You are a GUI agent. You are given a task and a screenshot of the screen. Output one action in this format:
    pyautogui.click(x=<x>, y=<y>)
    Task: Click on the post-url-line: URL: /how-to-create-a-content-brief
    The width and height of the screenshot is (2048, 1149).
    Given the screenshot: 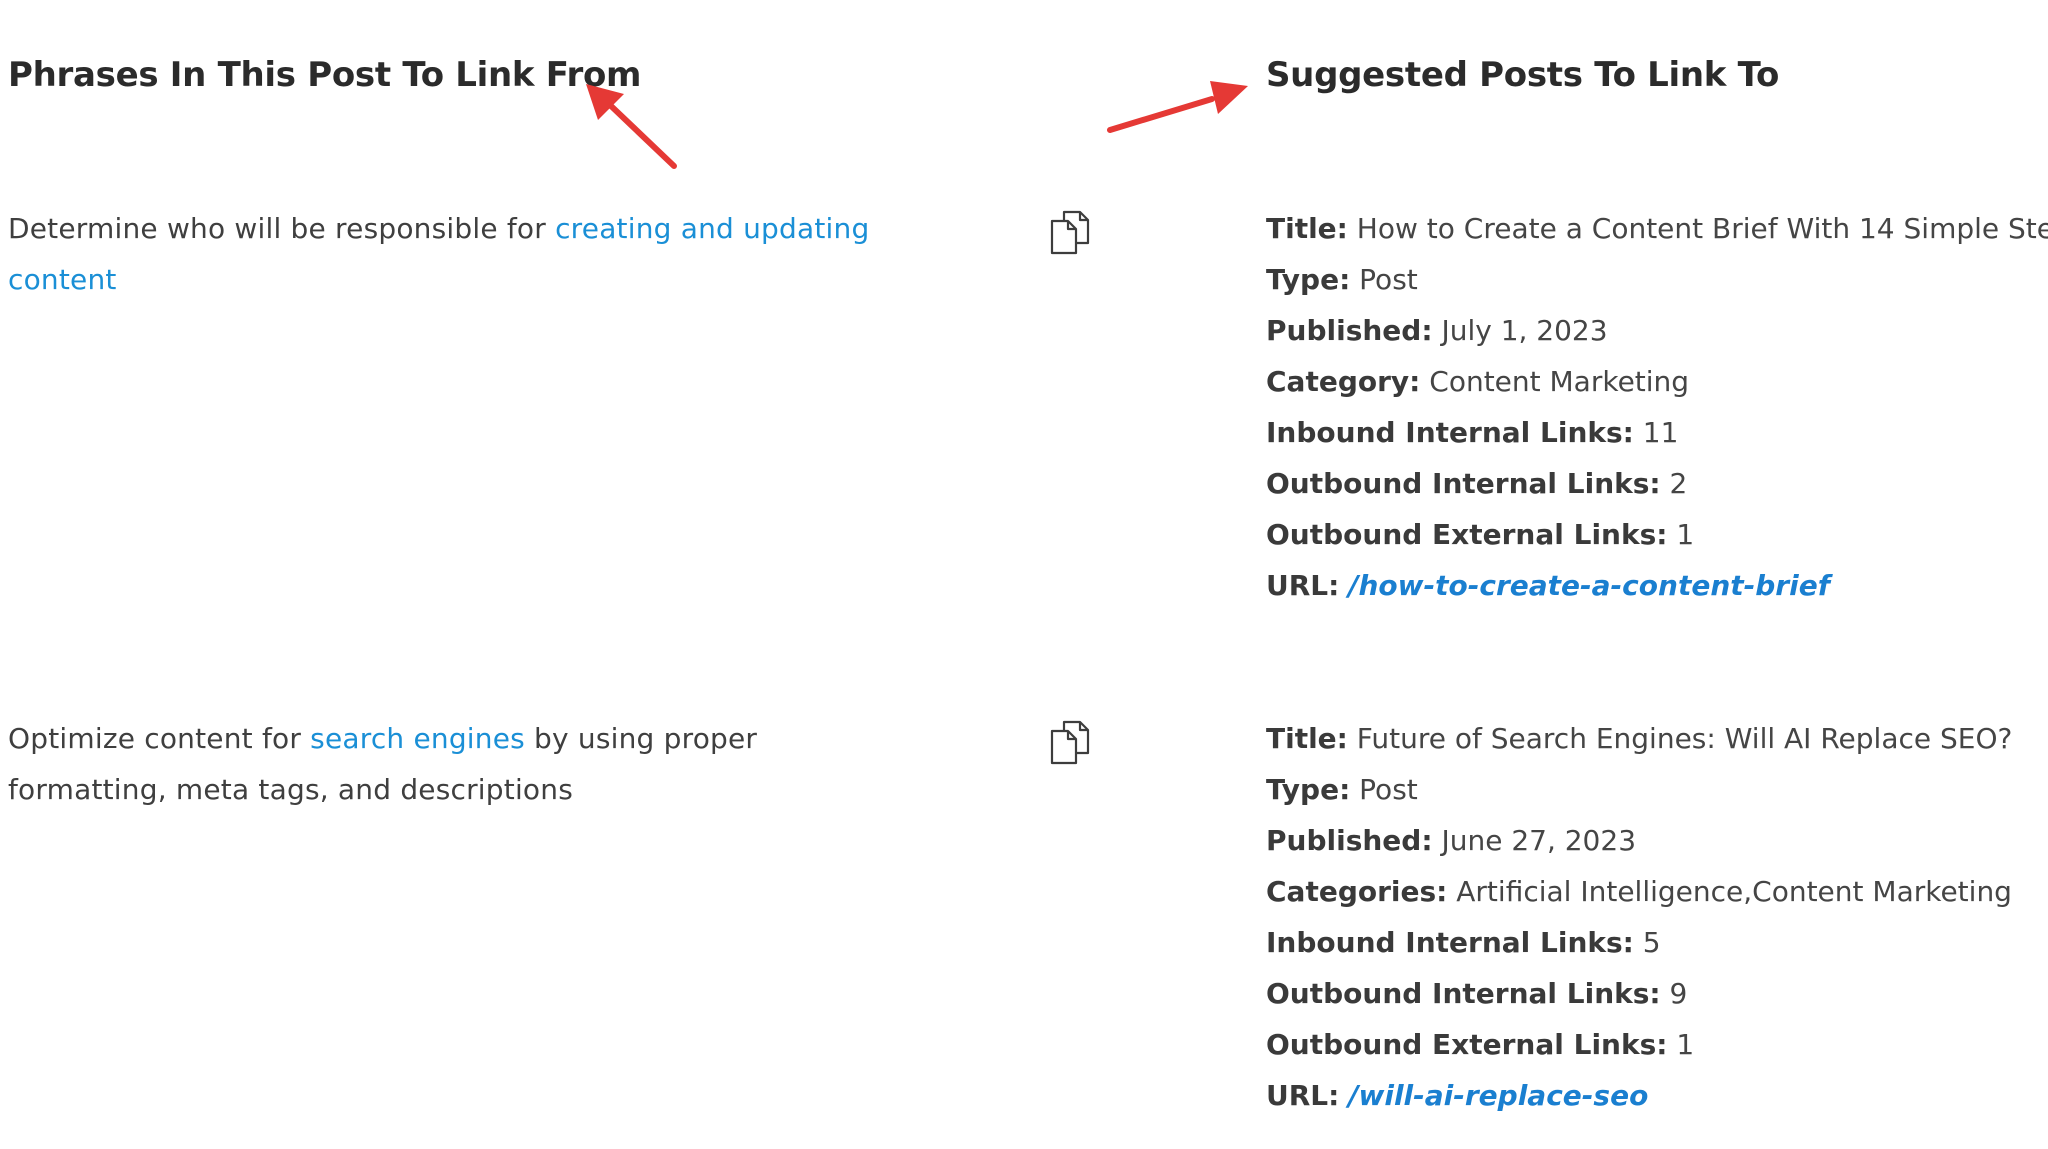 What is the action you would take?
    pyautogui.click(x=1656, y=585)
    